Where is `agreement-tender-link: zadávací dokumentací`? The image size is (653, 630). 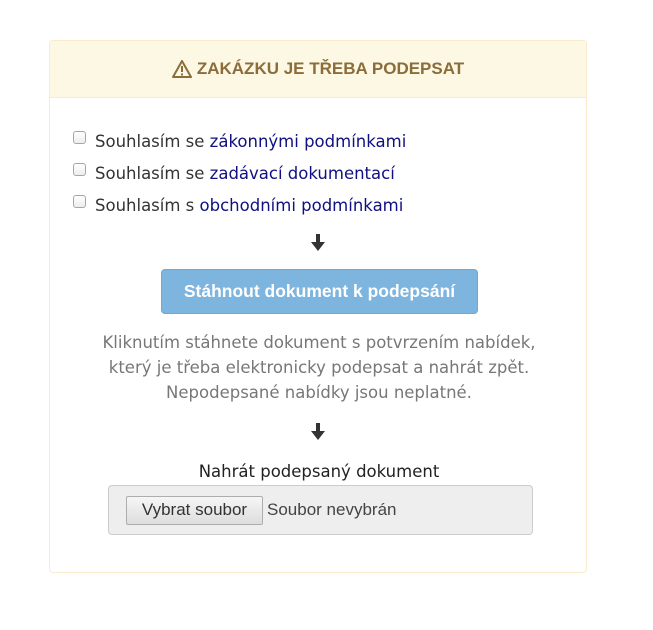
agreement-tender-link: zadávací dokumentací is located at coordinates (302, 173).